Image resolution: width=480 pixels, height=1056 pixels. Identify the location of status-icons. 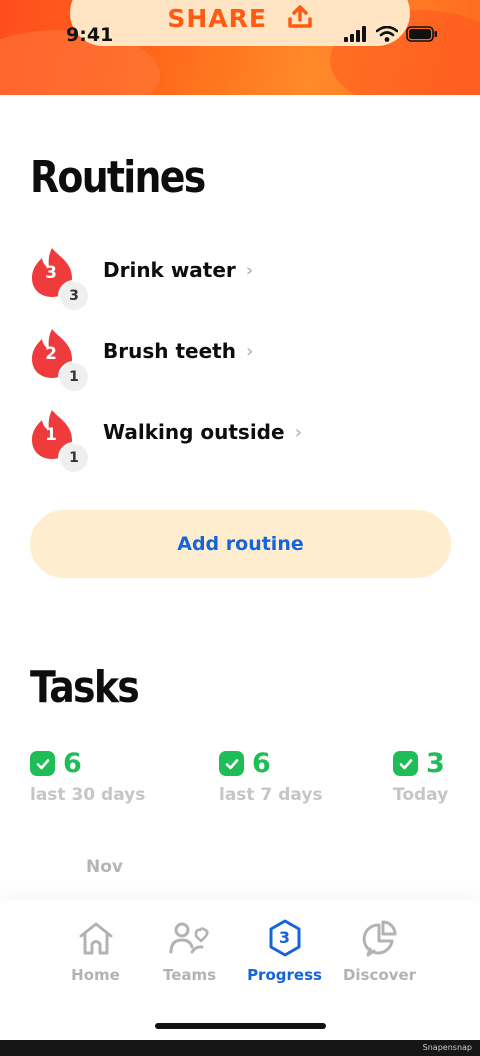
(391, 36).